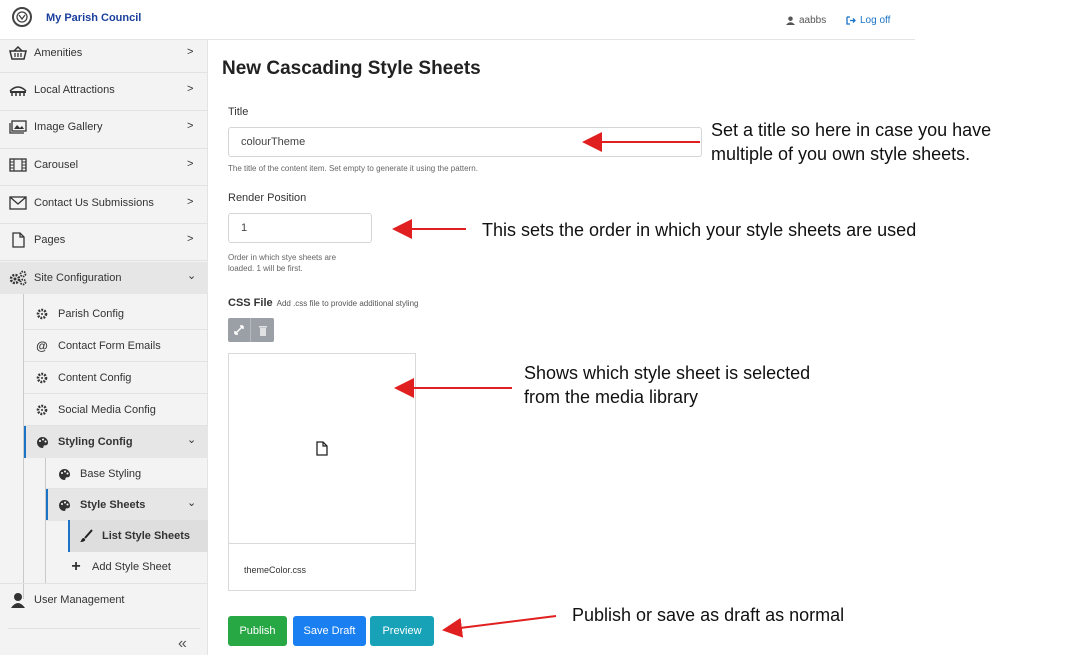 The image size is (1067, 655). I want to click on sidebar-item-label: Amenities, so click(58, 53).